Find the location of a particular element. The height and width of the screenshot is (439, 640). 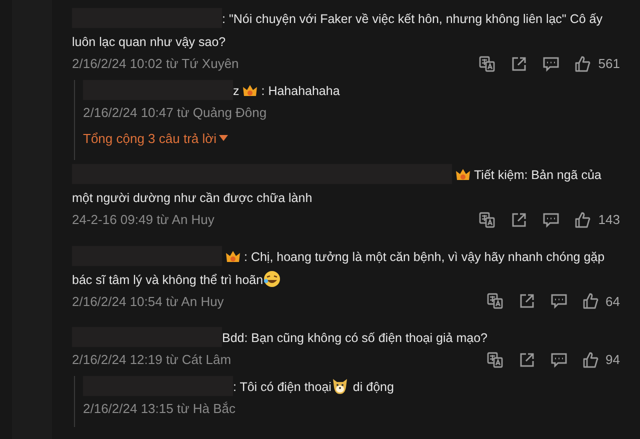

laughing-face-icon is located at coordinates (272, 279).